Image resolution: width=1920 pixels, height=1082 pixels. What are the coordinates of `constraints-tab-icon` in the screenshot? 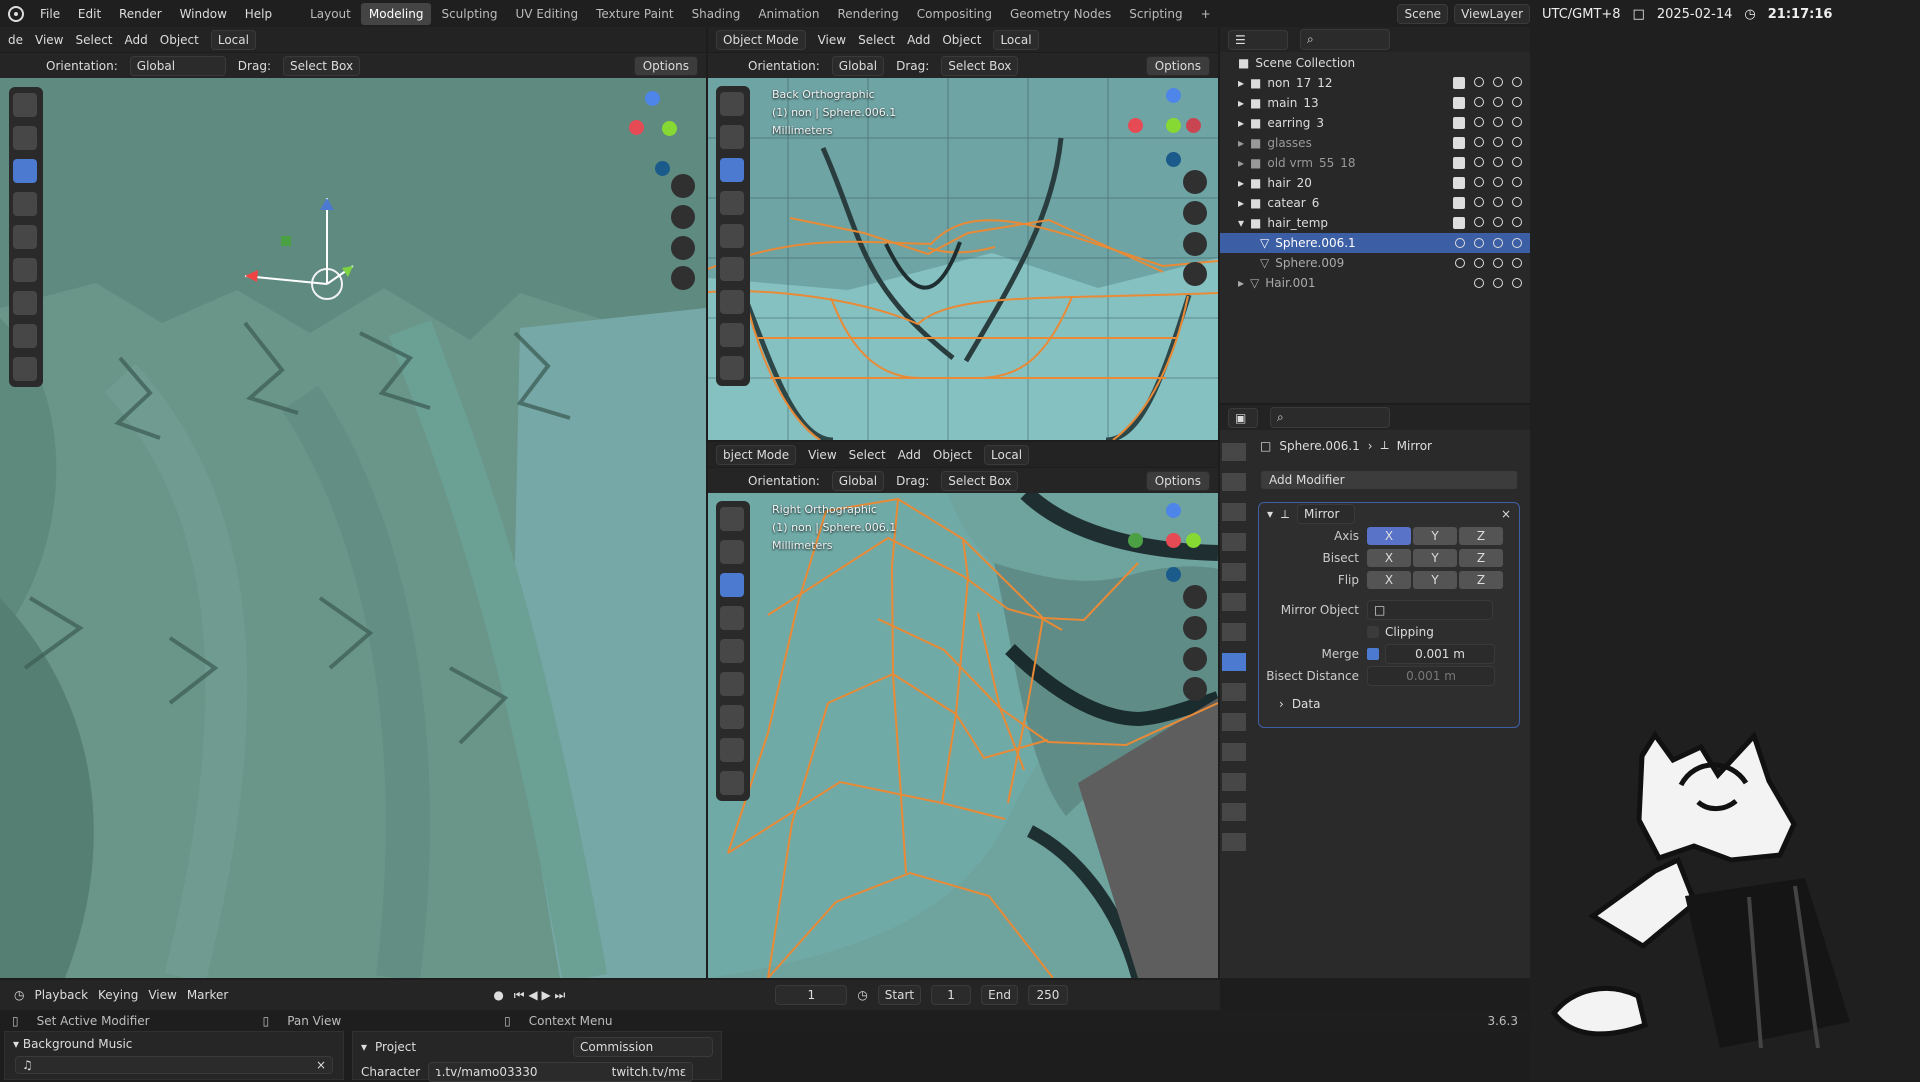 It's located at (1234, 752).